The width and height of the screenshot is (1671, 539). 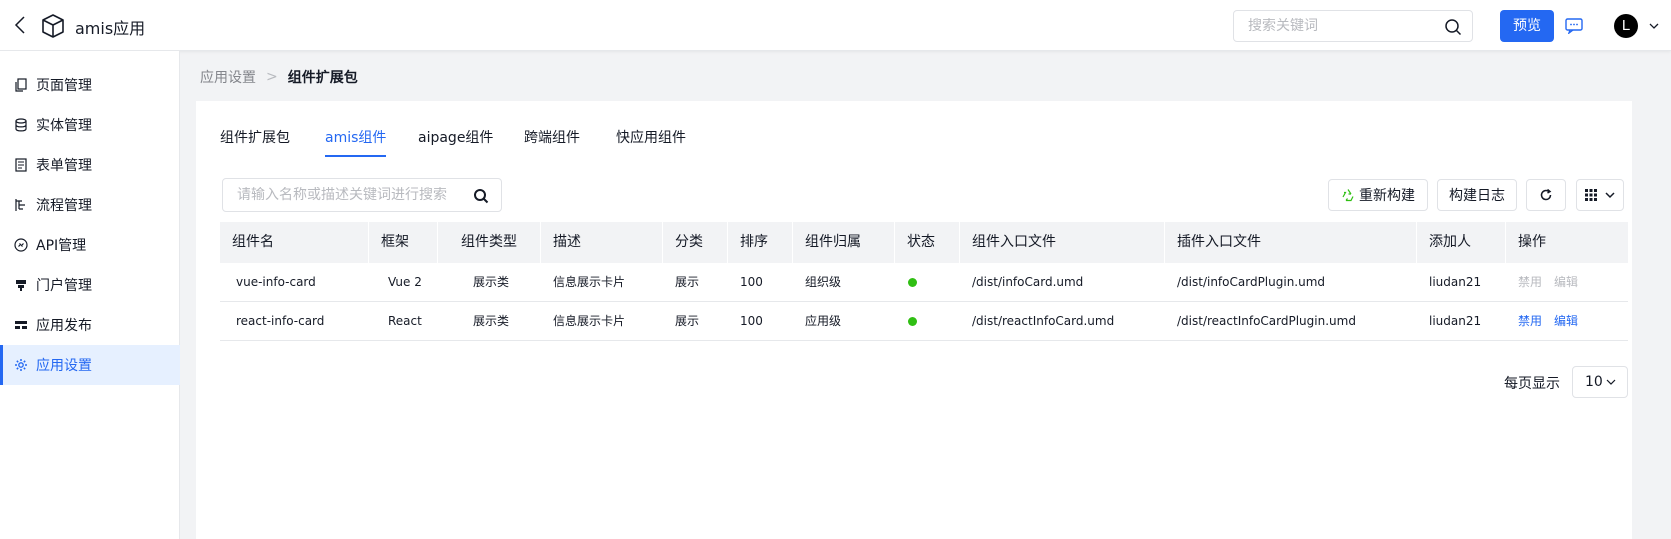 I want to click on breadcrumb-current: 组件扩展包, so click(x=322, y=78).